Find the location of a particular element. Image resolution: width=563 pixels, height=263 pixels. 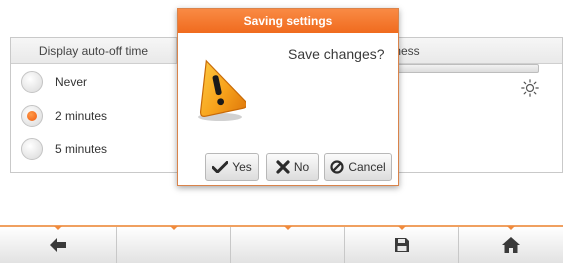

dialog-message: Save changes? is located at coordinates (336, 54).